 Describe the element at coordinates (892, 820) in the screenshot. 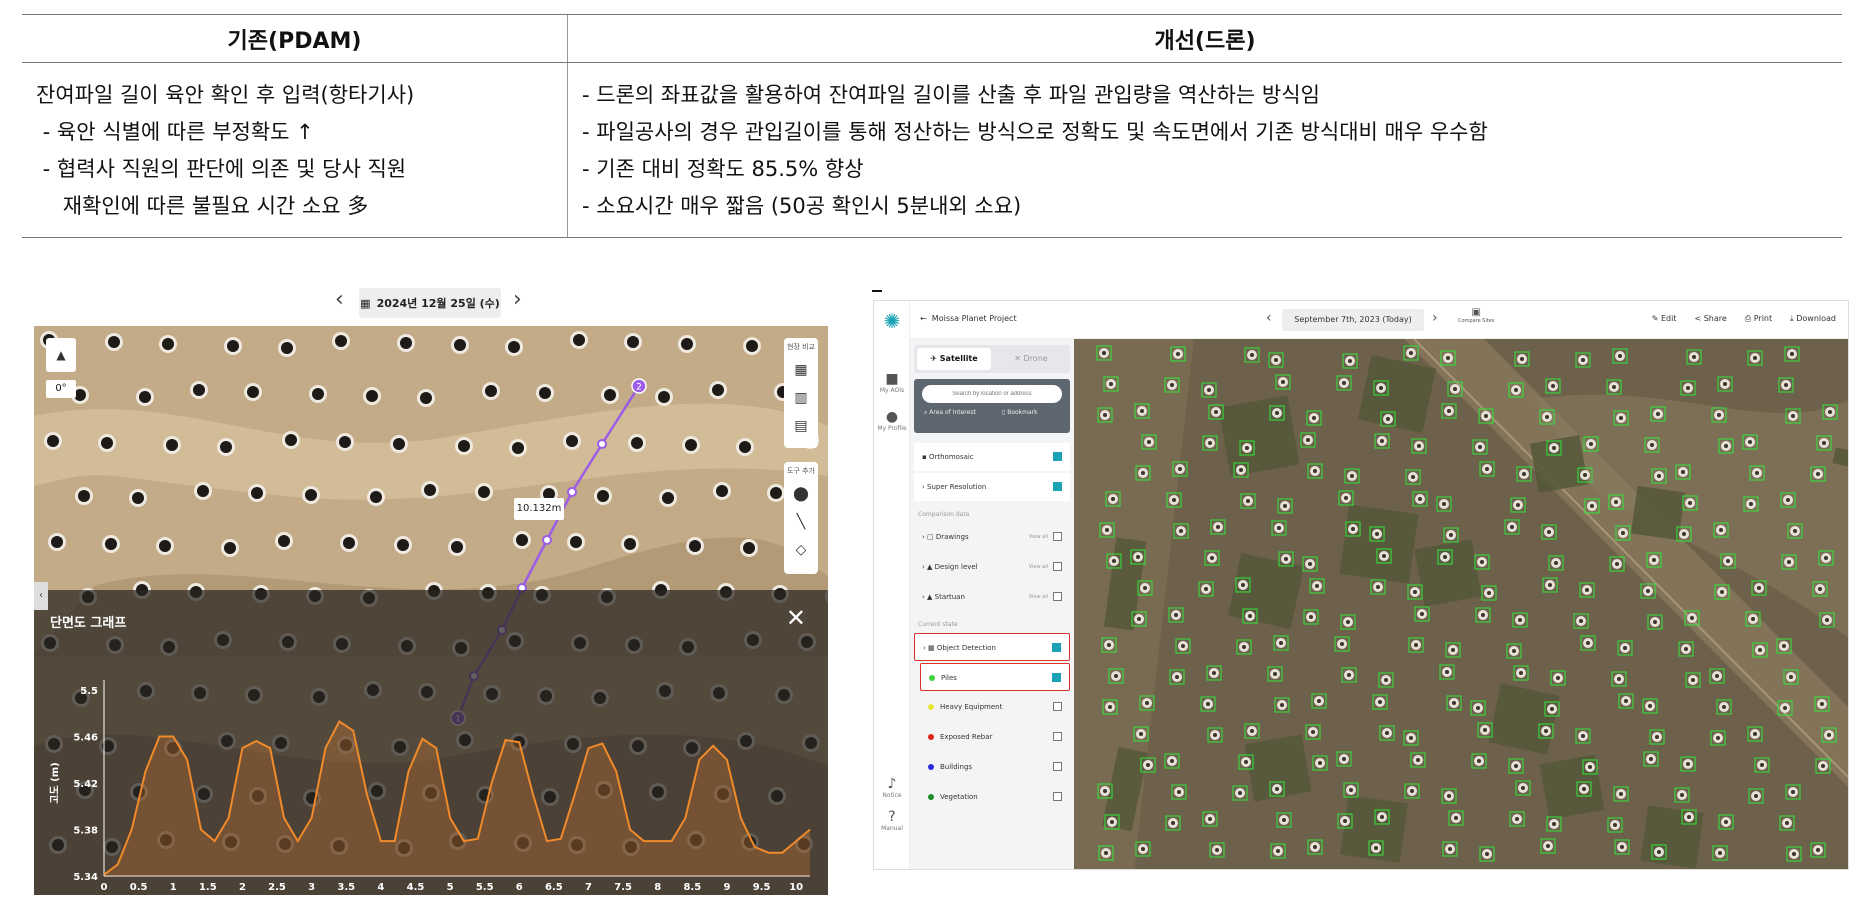

I see `rail-item-manual: ? Manual` at that location.